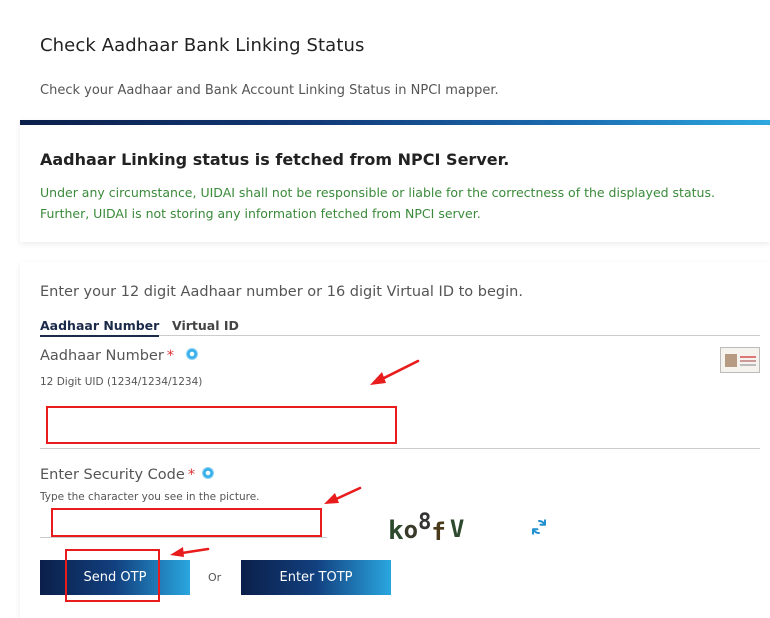  I want to click on refresh-icon, so click(539, 527).